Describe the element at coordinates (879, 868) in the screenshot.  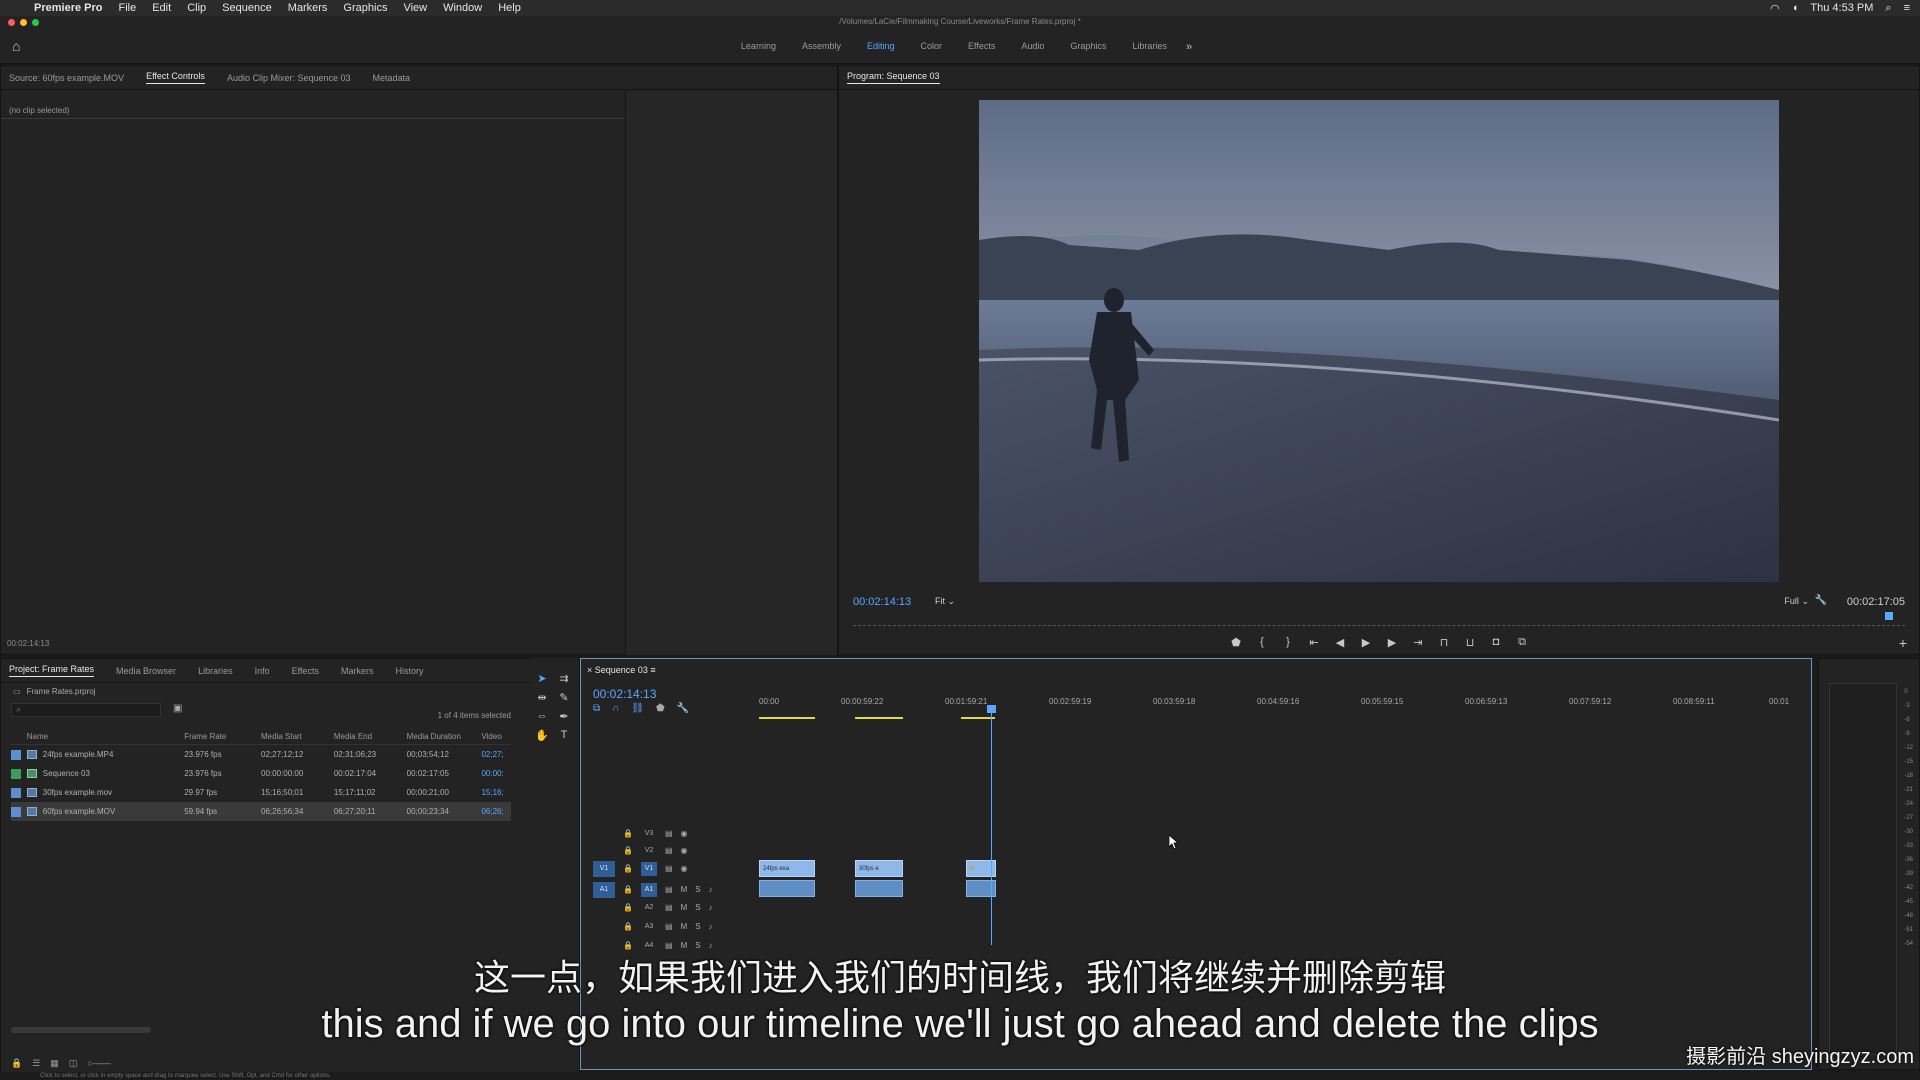
I see `video-clip-30fps: 30fps e` at that location.